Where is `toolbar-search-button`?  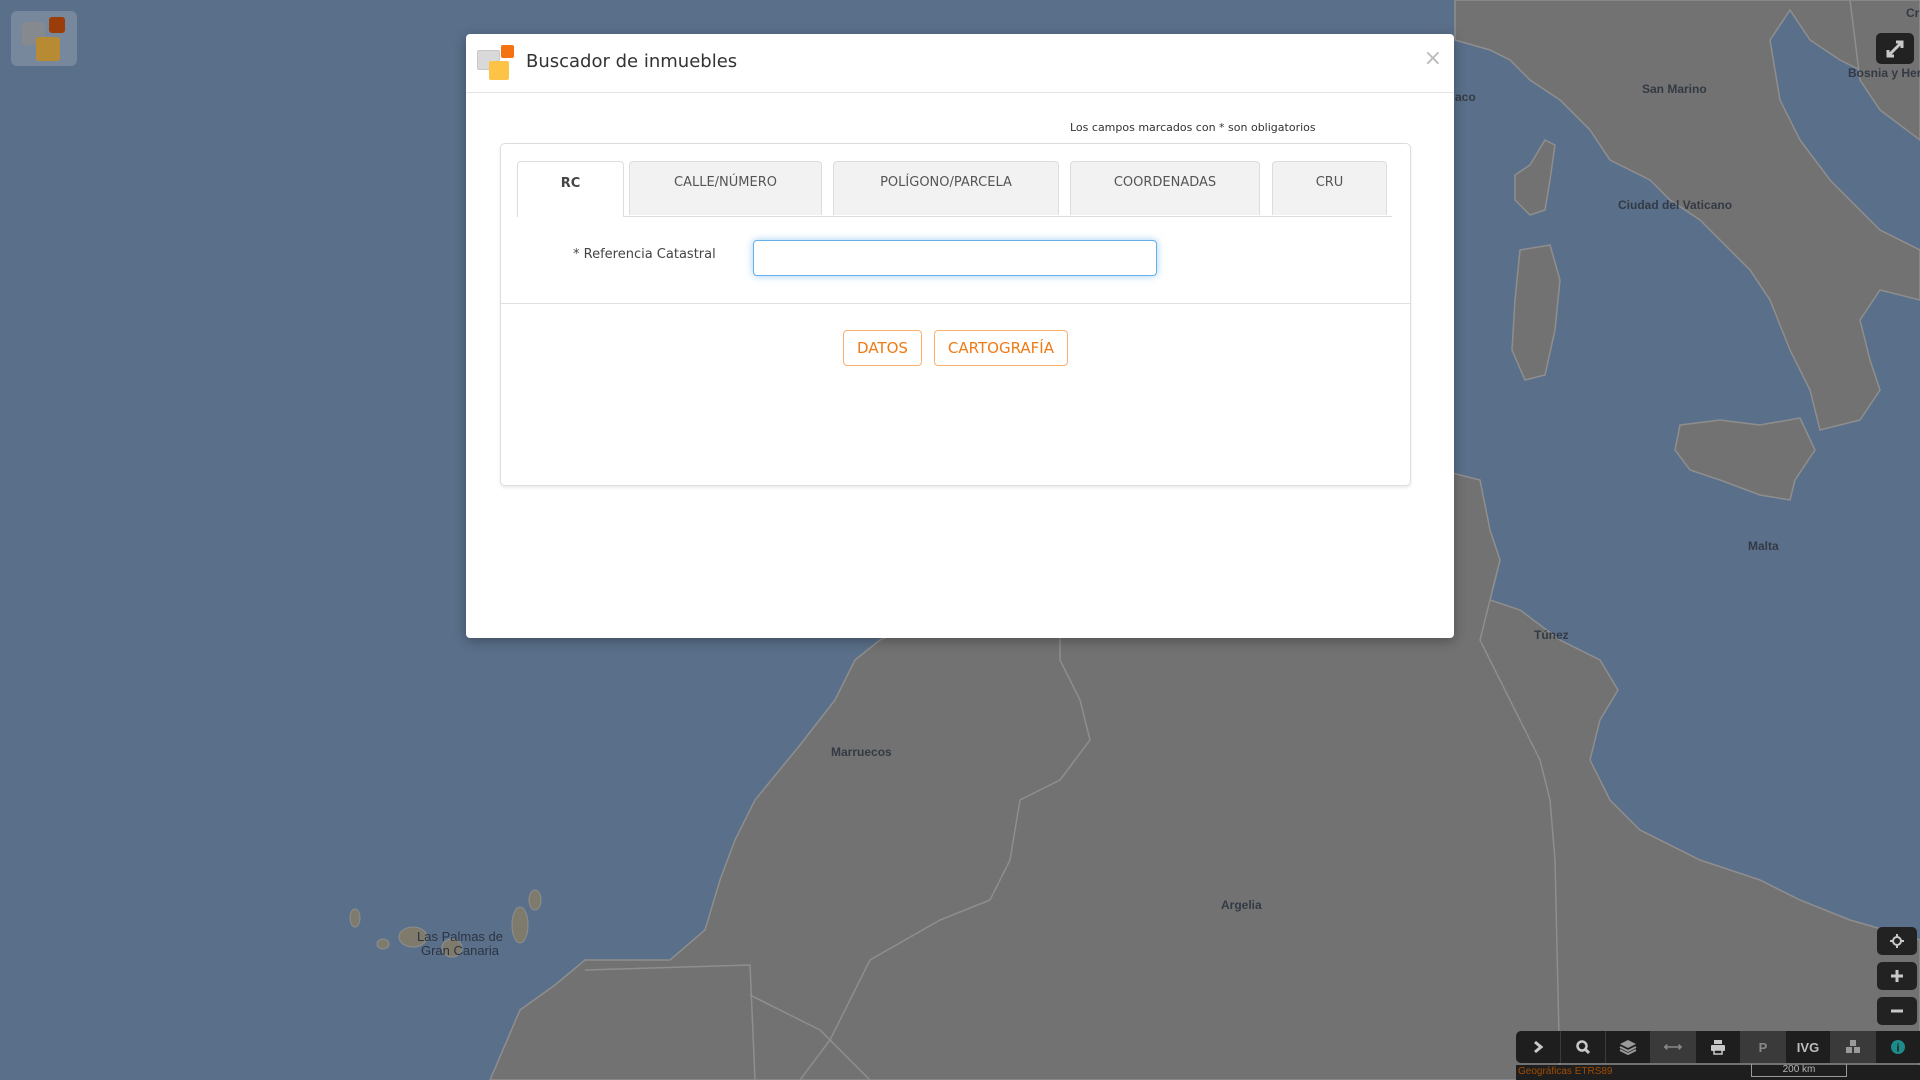
toolbar-search-button is located at coordinates (1583, 1047).